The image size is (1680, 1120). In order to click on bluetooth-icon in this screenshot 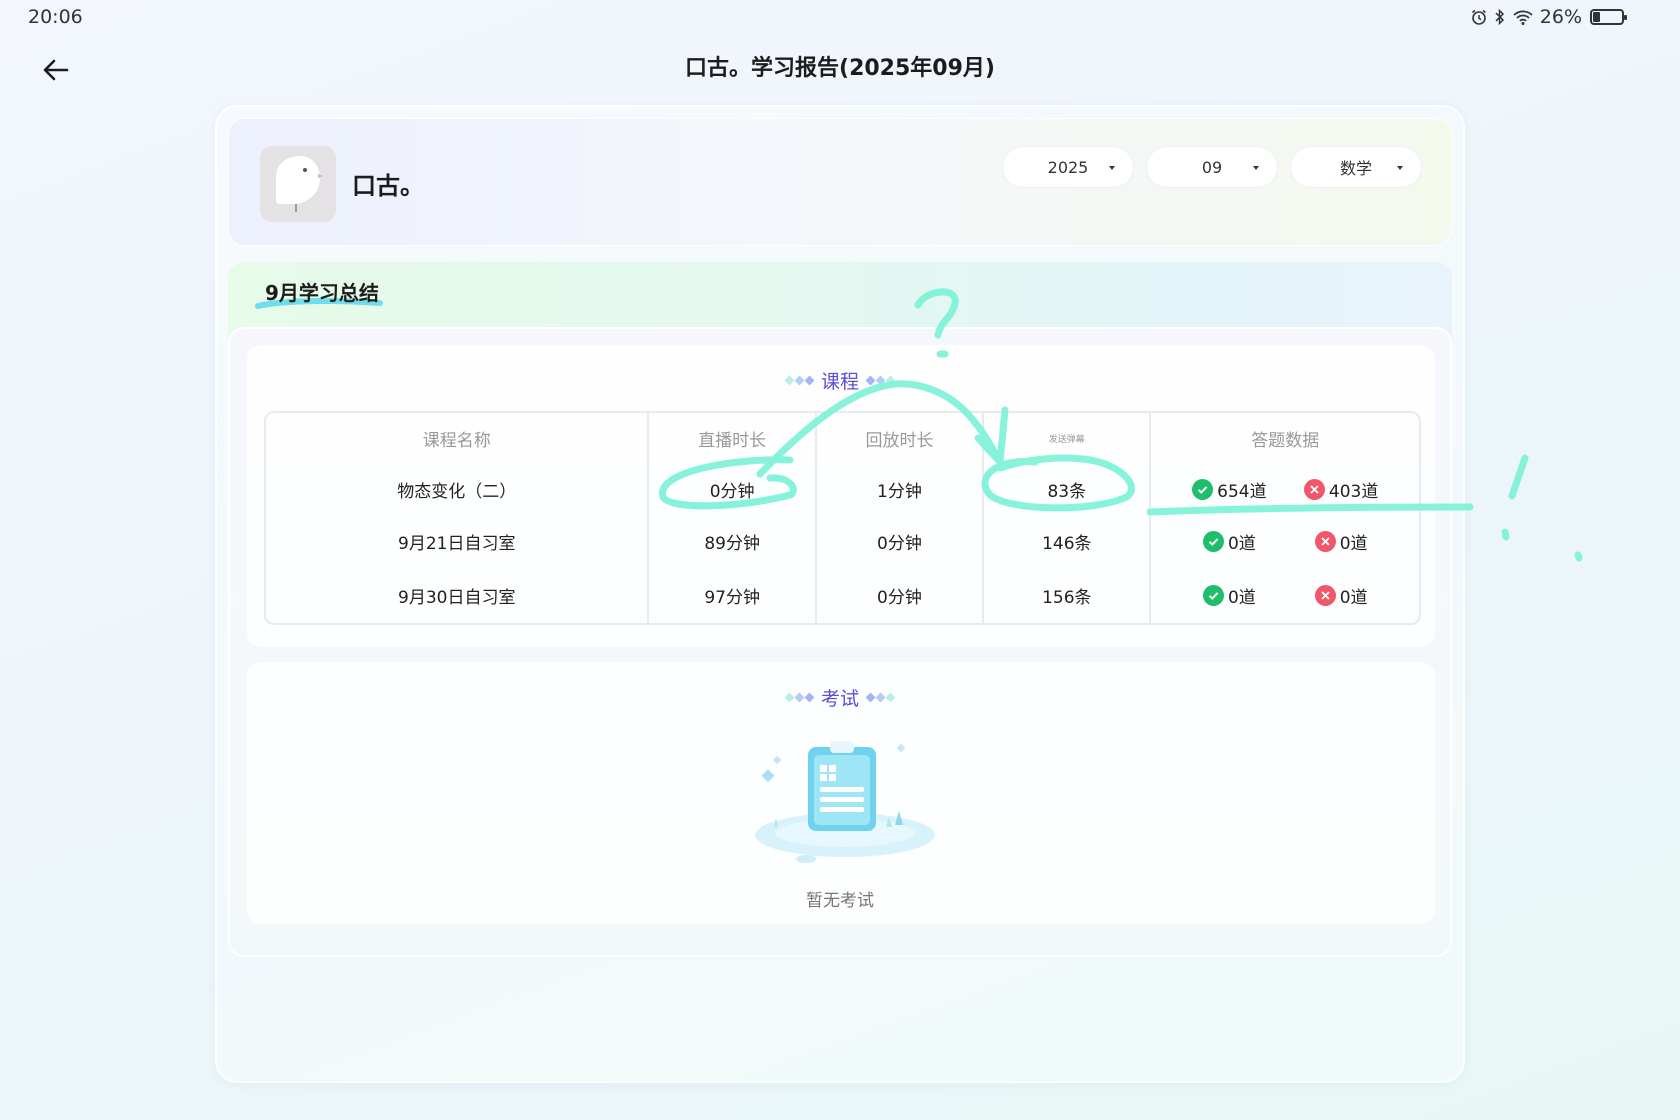, I will do `click(1499, 17)`.